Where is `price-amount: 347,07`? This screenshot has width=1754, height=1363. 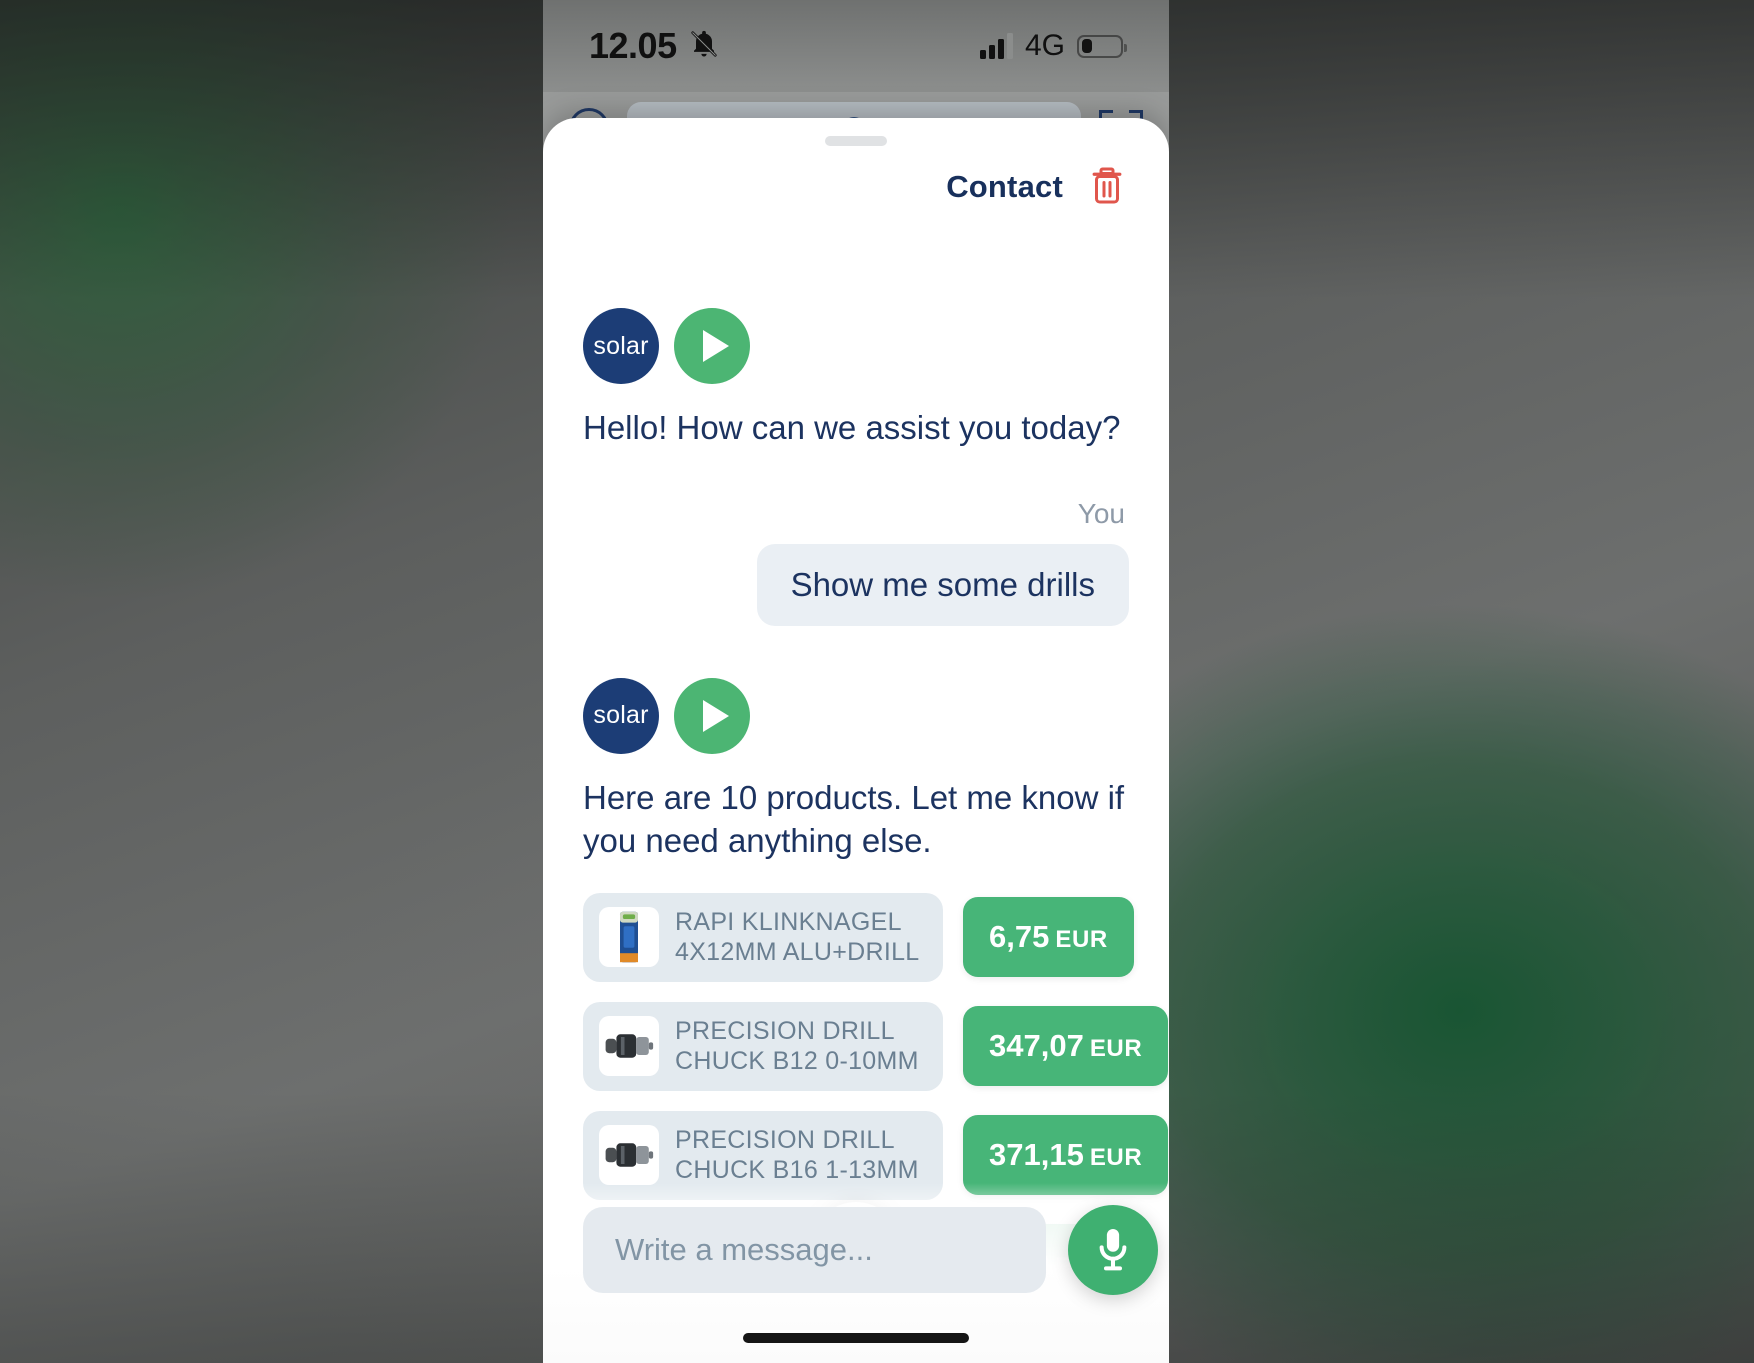
price-amount: 347,07 is located at coordinates (1036, 1046).